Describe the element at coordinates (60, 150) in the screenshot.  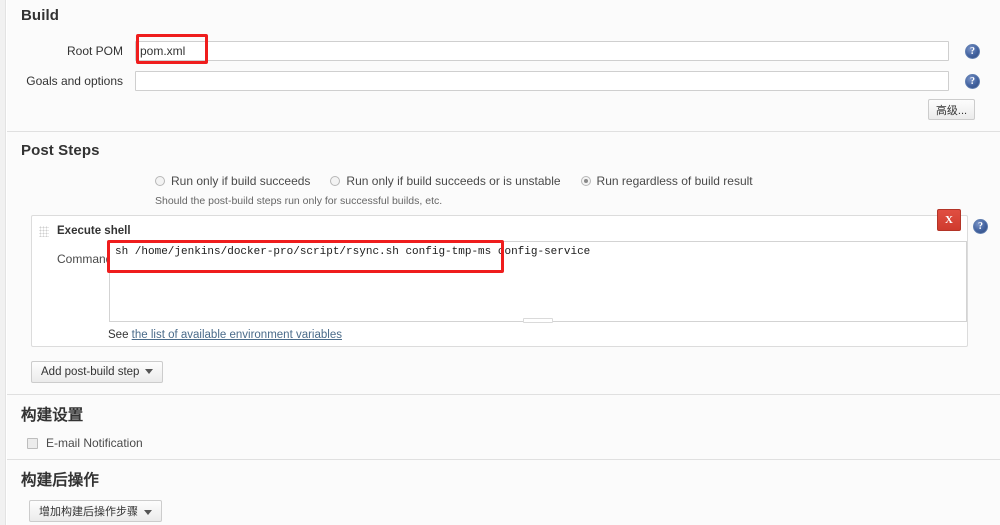
I see `section-title-post-steps: Post Steps` at that location.